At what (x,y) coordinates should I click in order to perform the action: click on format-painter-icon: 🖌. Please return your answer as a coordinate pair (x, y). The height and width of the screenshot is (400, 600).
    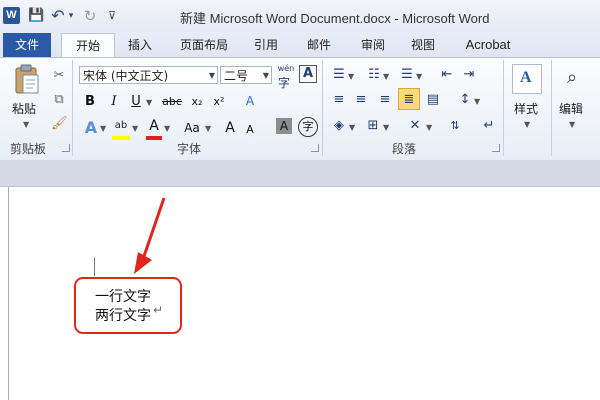
    Looking at the image, I should click on (59, 124).